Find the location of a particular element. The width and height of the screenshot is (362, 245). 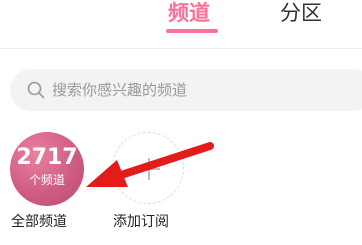

all-channels-tile: 2717 个频道 is located at coordinates (47, 169).